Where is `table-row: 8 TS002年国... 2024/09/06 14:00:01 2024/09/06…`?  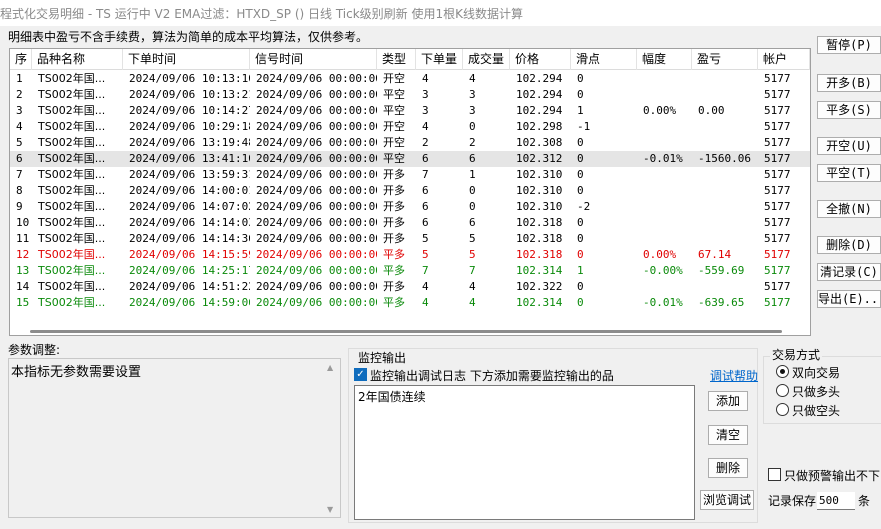
table-row: 8 TS002年国... 2024/09/06 14:00:01 2024/09/06… is located at coordinates (410, 191).